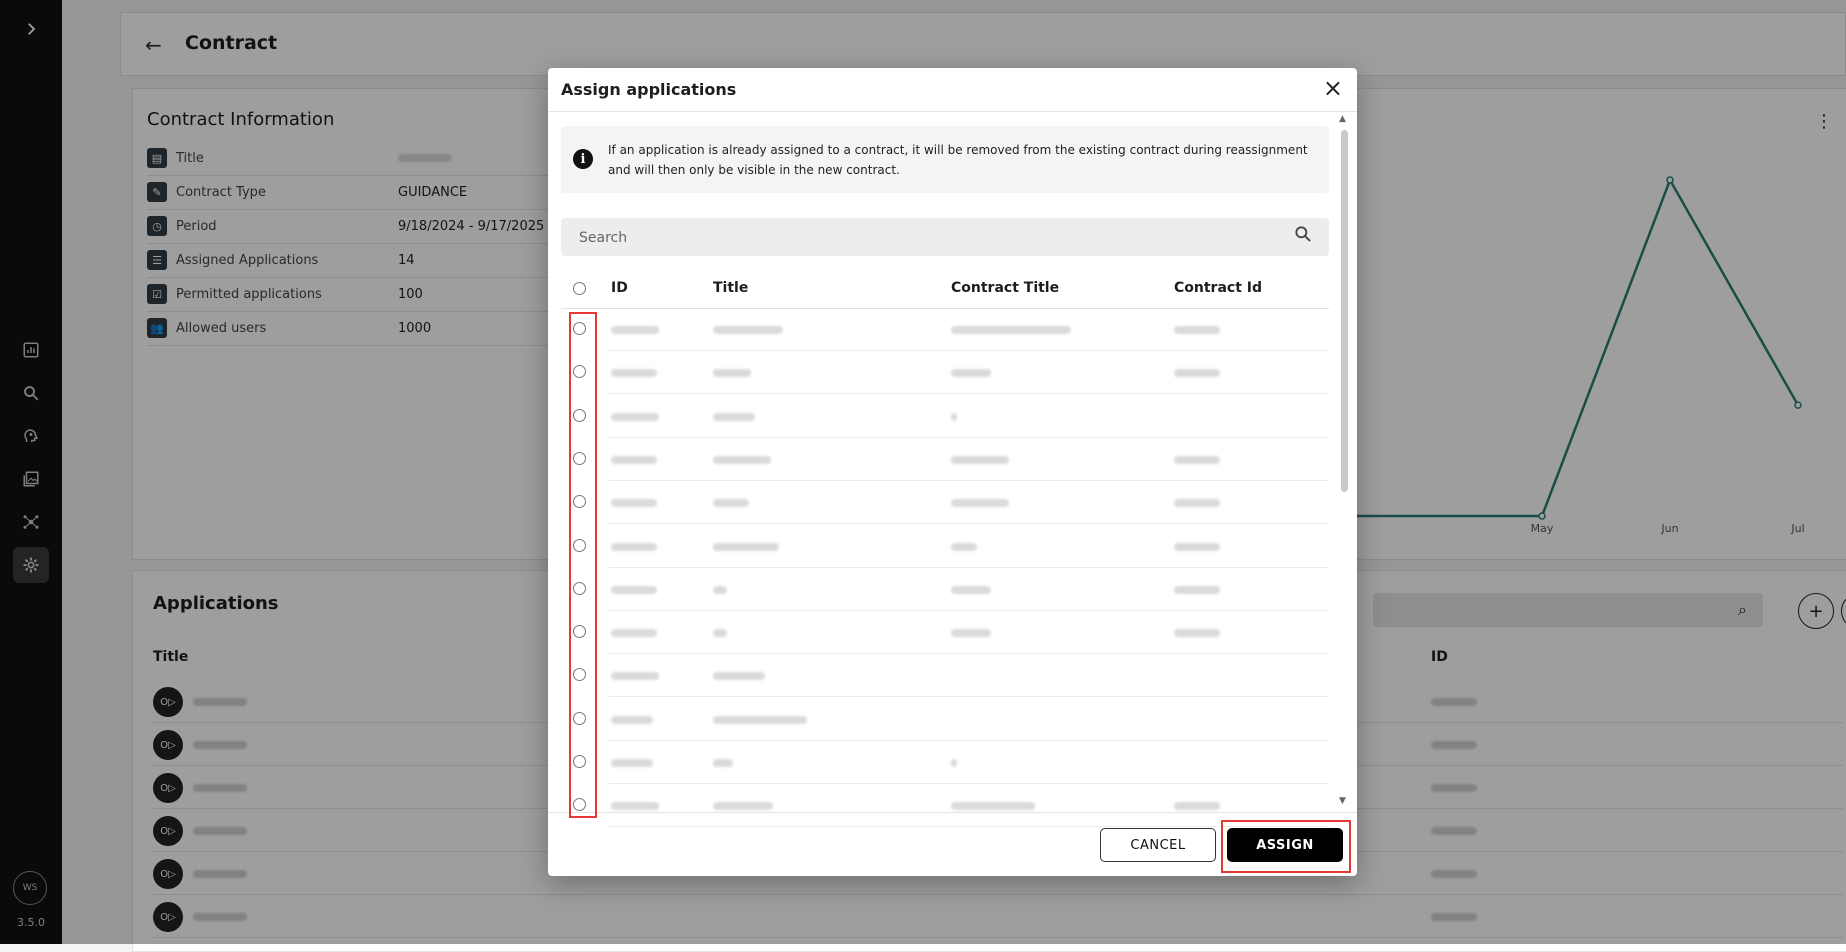  I want to click on column-header-id: ID, so click(619, 288).